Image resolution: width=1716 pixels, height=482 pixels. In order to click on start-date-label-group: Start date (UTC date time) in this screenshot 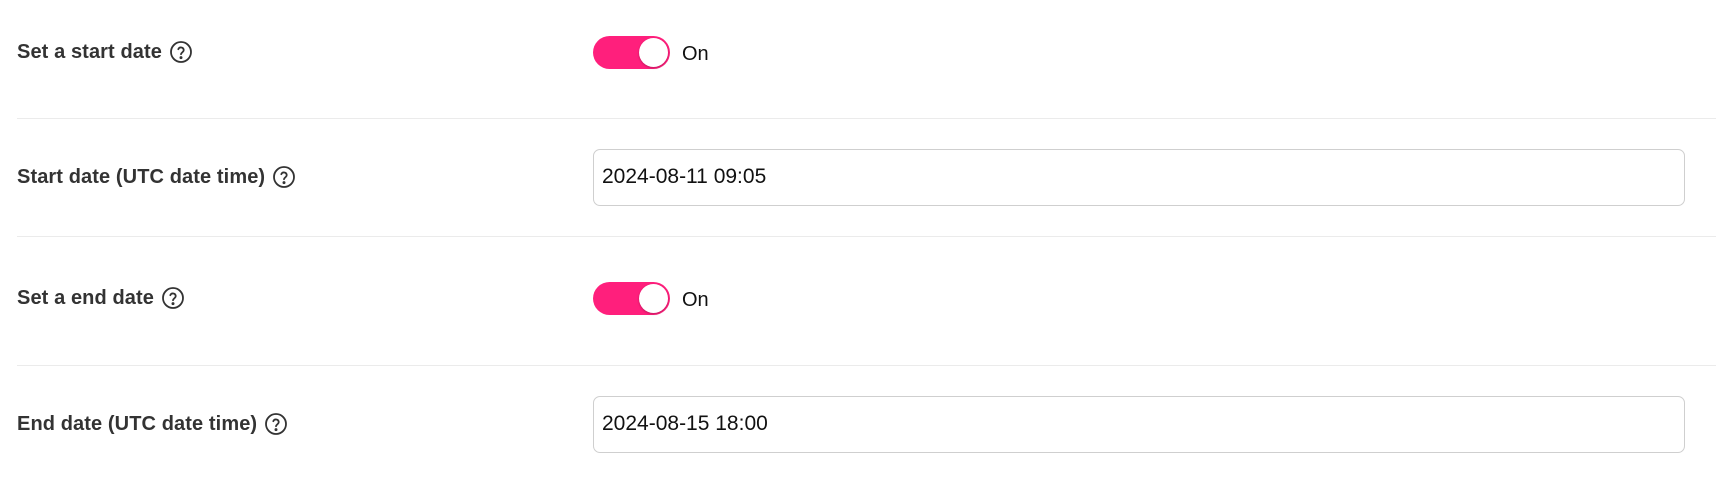, I will do `click(305, 177)`.